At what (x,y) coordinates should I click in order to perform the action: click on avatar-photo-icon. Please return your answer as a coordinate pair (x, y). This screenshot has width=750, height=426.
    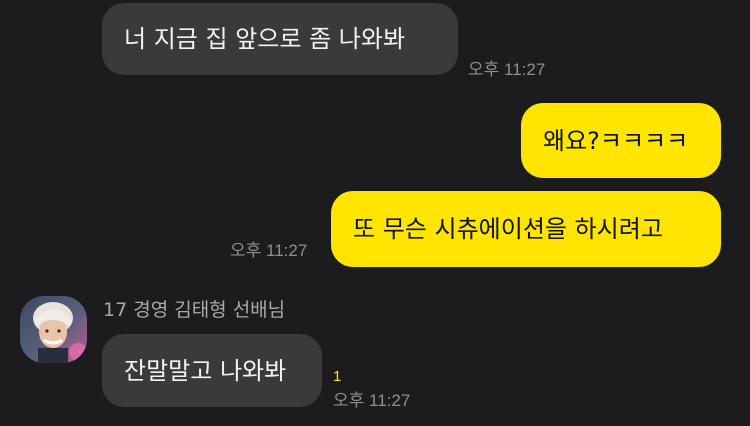
    Looking at the image, I should click on (53, 329).